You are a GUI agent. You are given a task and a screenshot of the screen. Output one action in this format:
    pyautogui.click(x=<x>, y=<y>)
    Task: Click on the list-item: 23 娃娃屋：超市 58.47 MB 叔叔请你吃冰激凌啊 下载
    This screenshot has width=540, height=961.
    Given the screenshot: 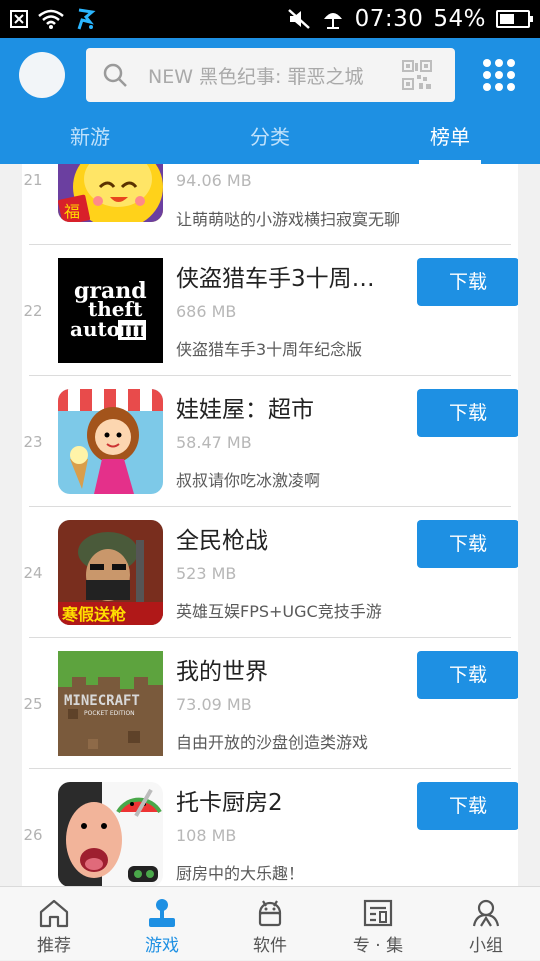 What is the action you would take?
    pyautogui.click(x=270, y=441)
    